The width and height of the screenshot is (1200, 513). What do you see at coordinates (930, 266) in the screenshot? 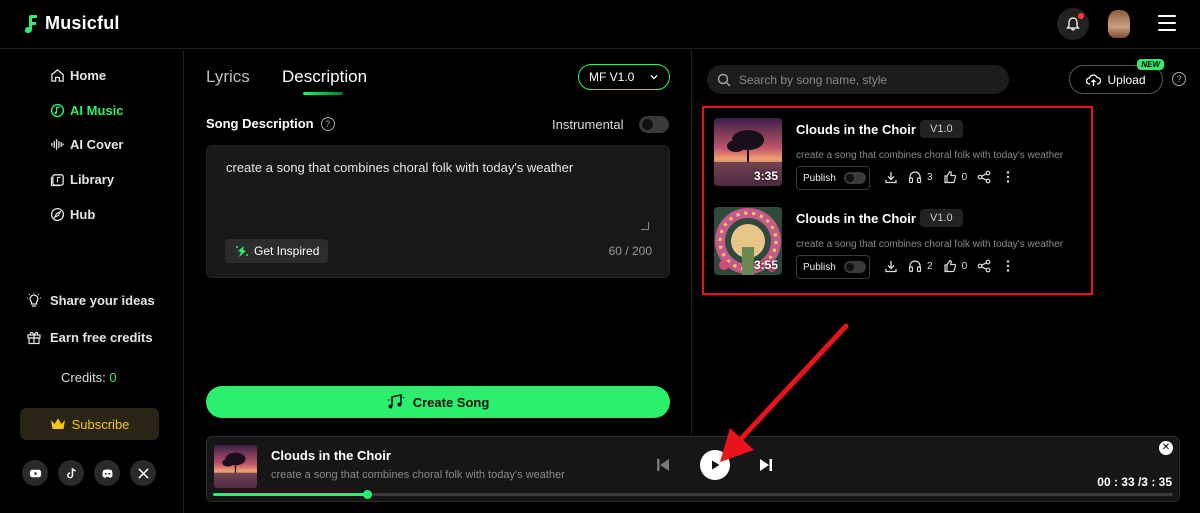
I see `listens-value: 2` at bounding box center [930, 266].